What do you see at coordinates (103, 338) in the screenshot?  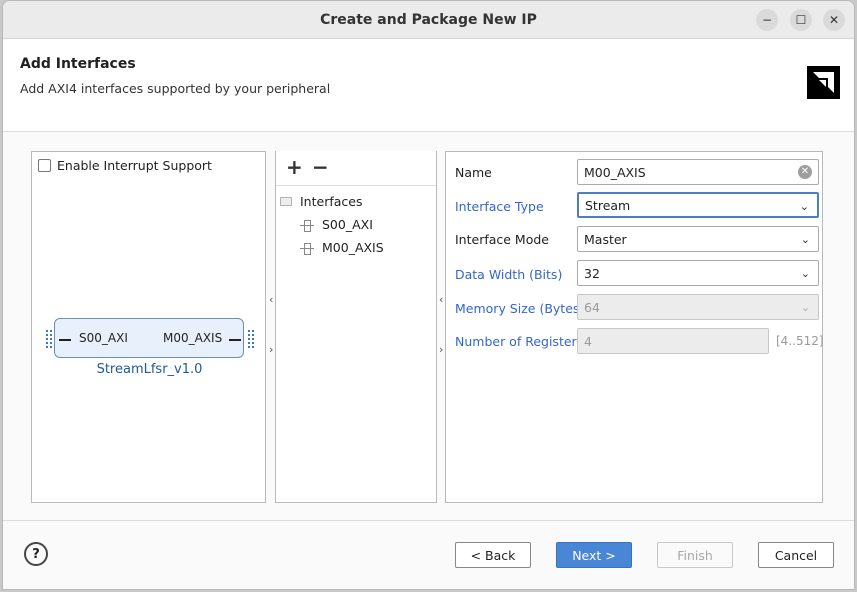 I see `s00-axi-port-label: S00_AXI` at bounding box center [103, 338].